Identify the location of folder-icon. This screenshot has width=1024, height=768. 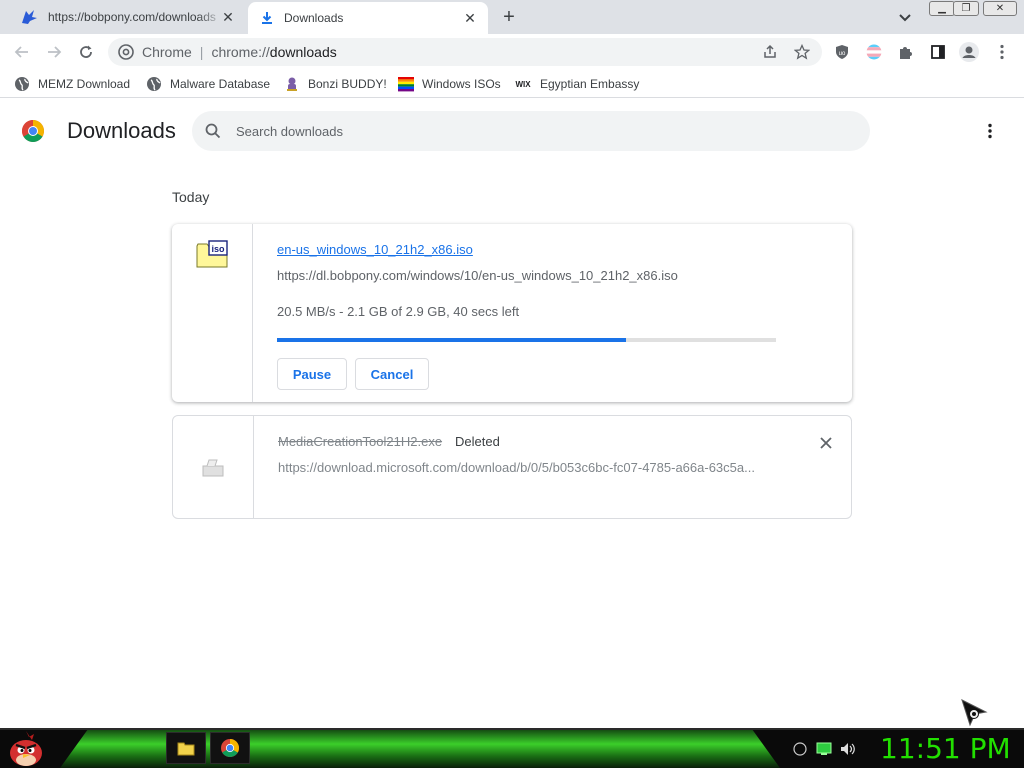
(186, 749).